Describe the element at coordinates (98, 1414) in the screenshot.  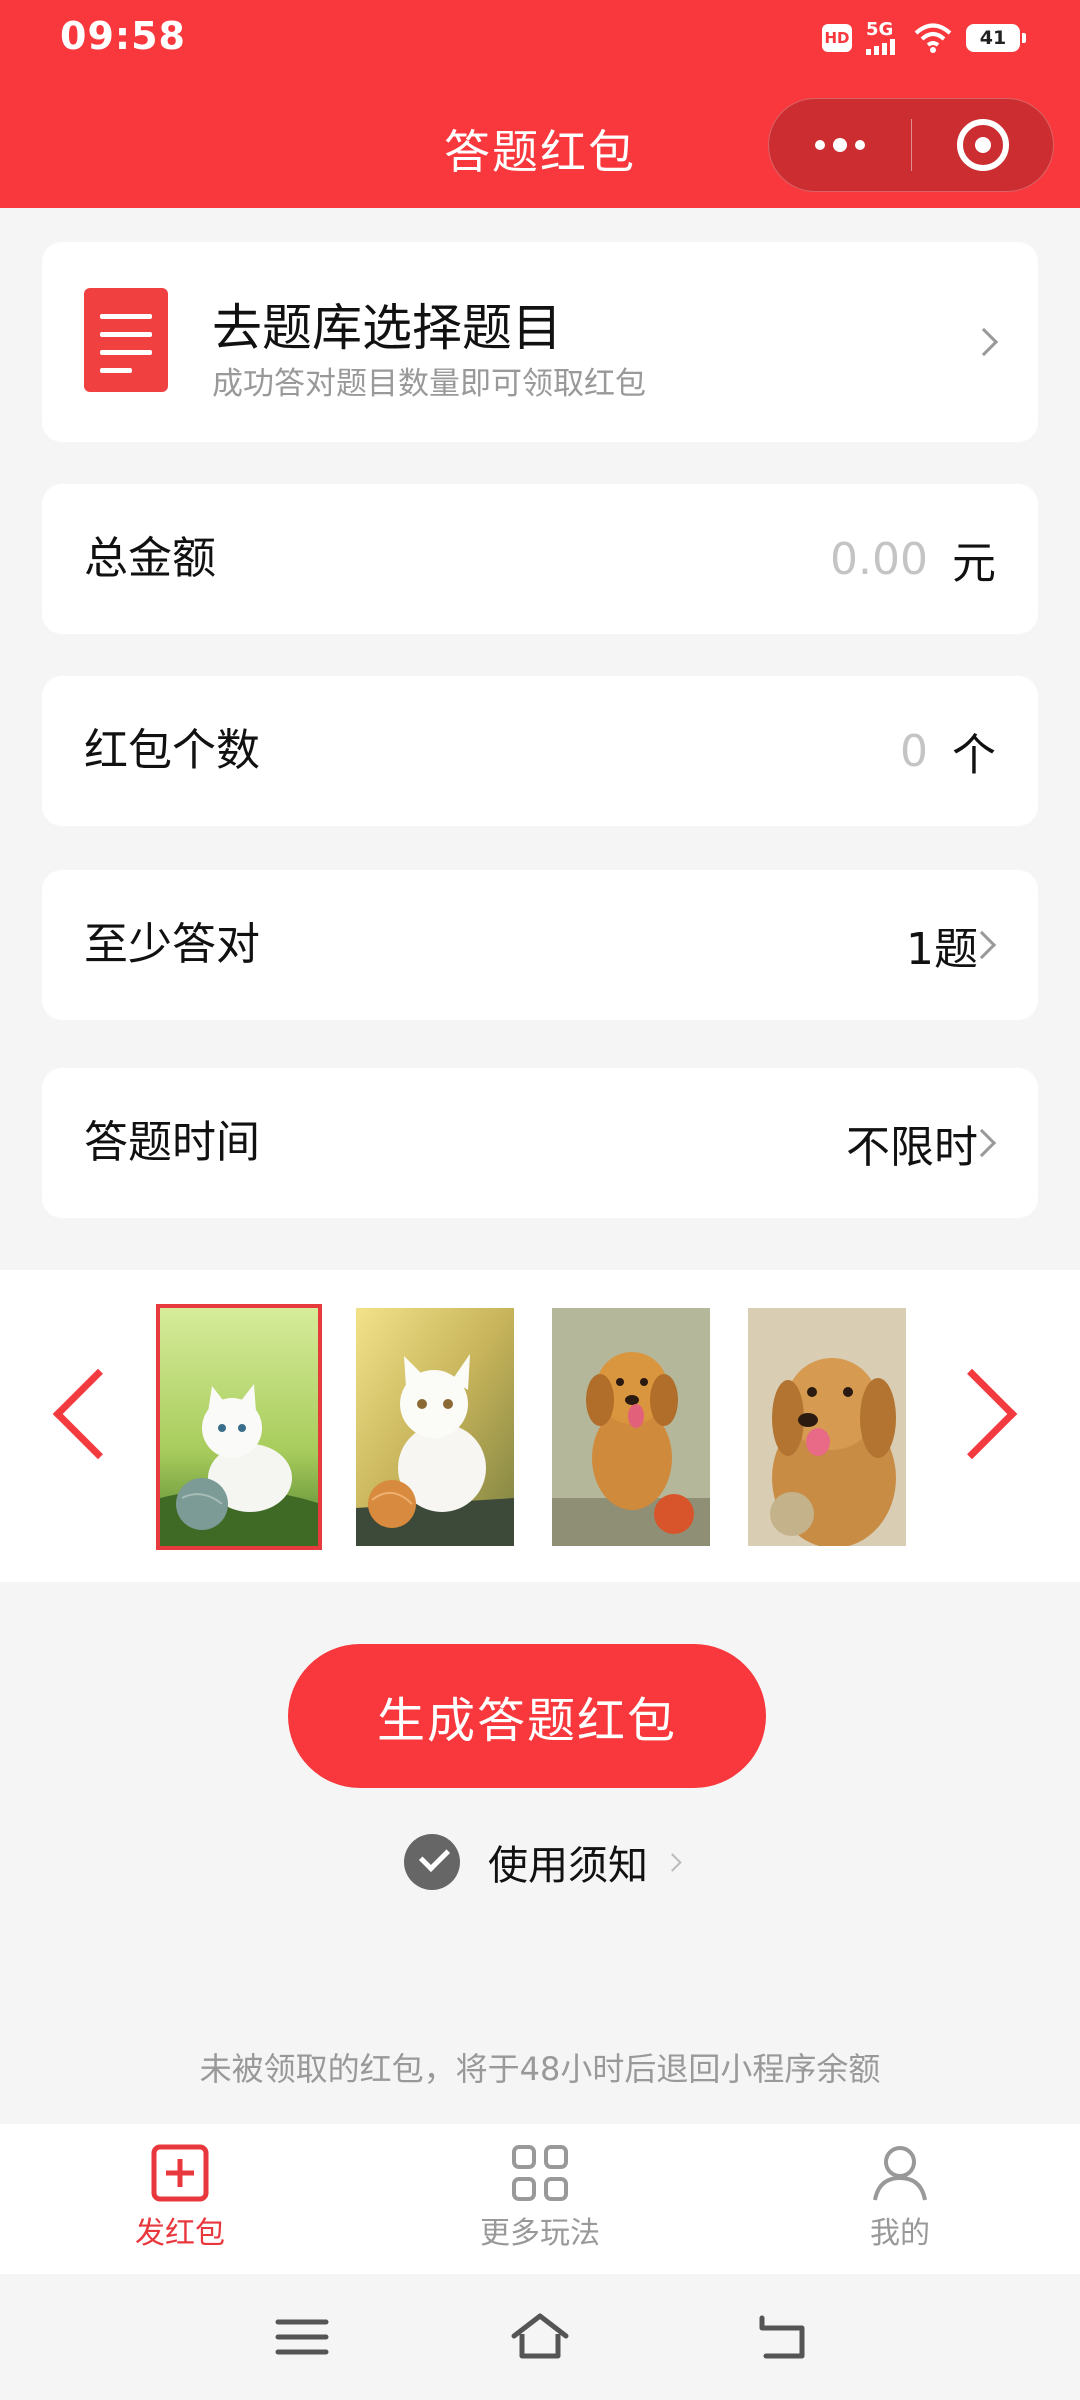
I see `chevron-left-icon` at that location.